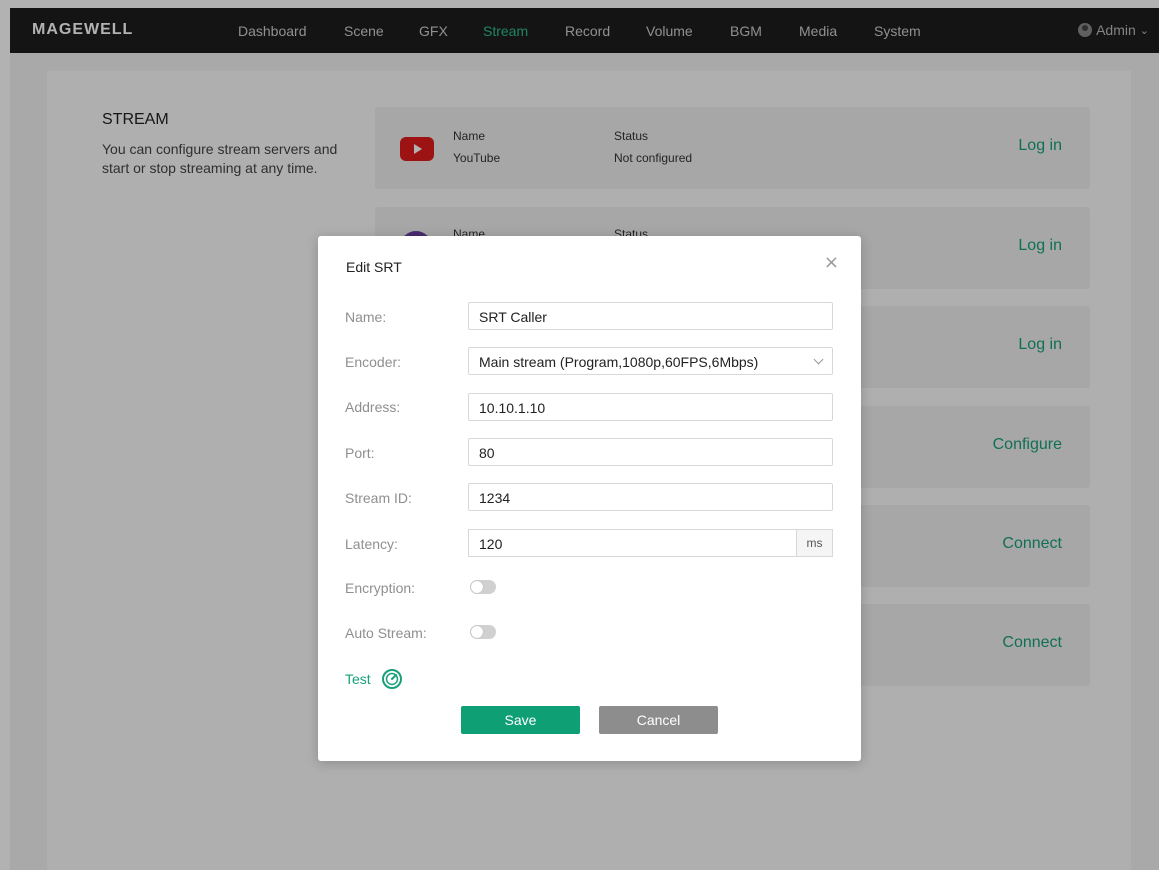 The image size is (1159, 870). I want to click on name-input: SRT Caller, so click(650, 316).